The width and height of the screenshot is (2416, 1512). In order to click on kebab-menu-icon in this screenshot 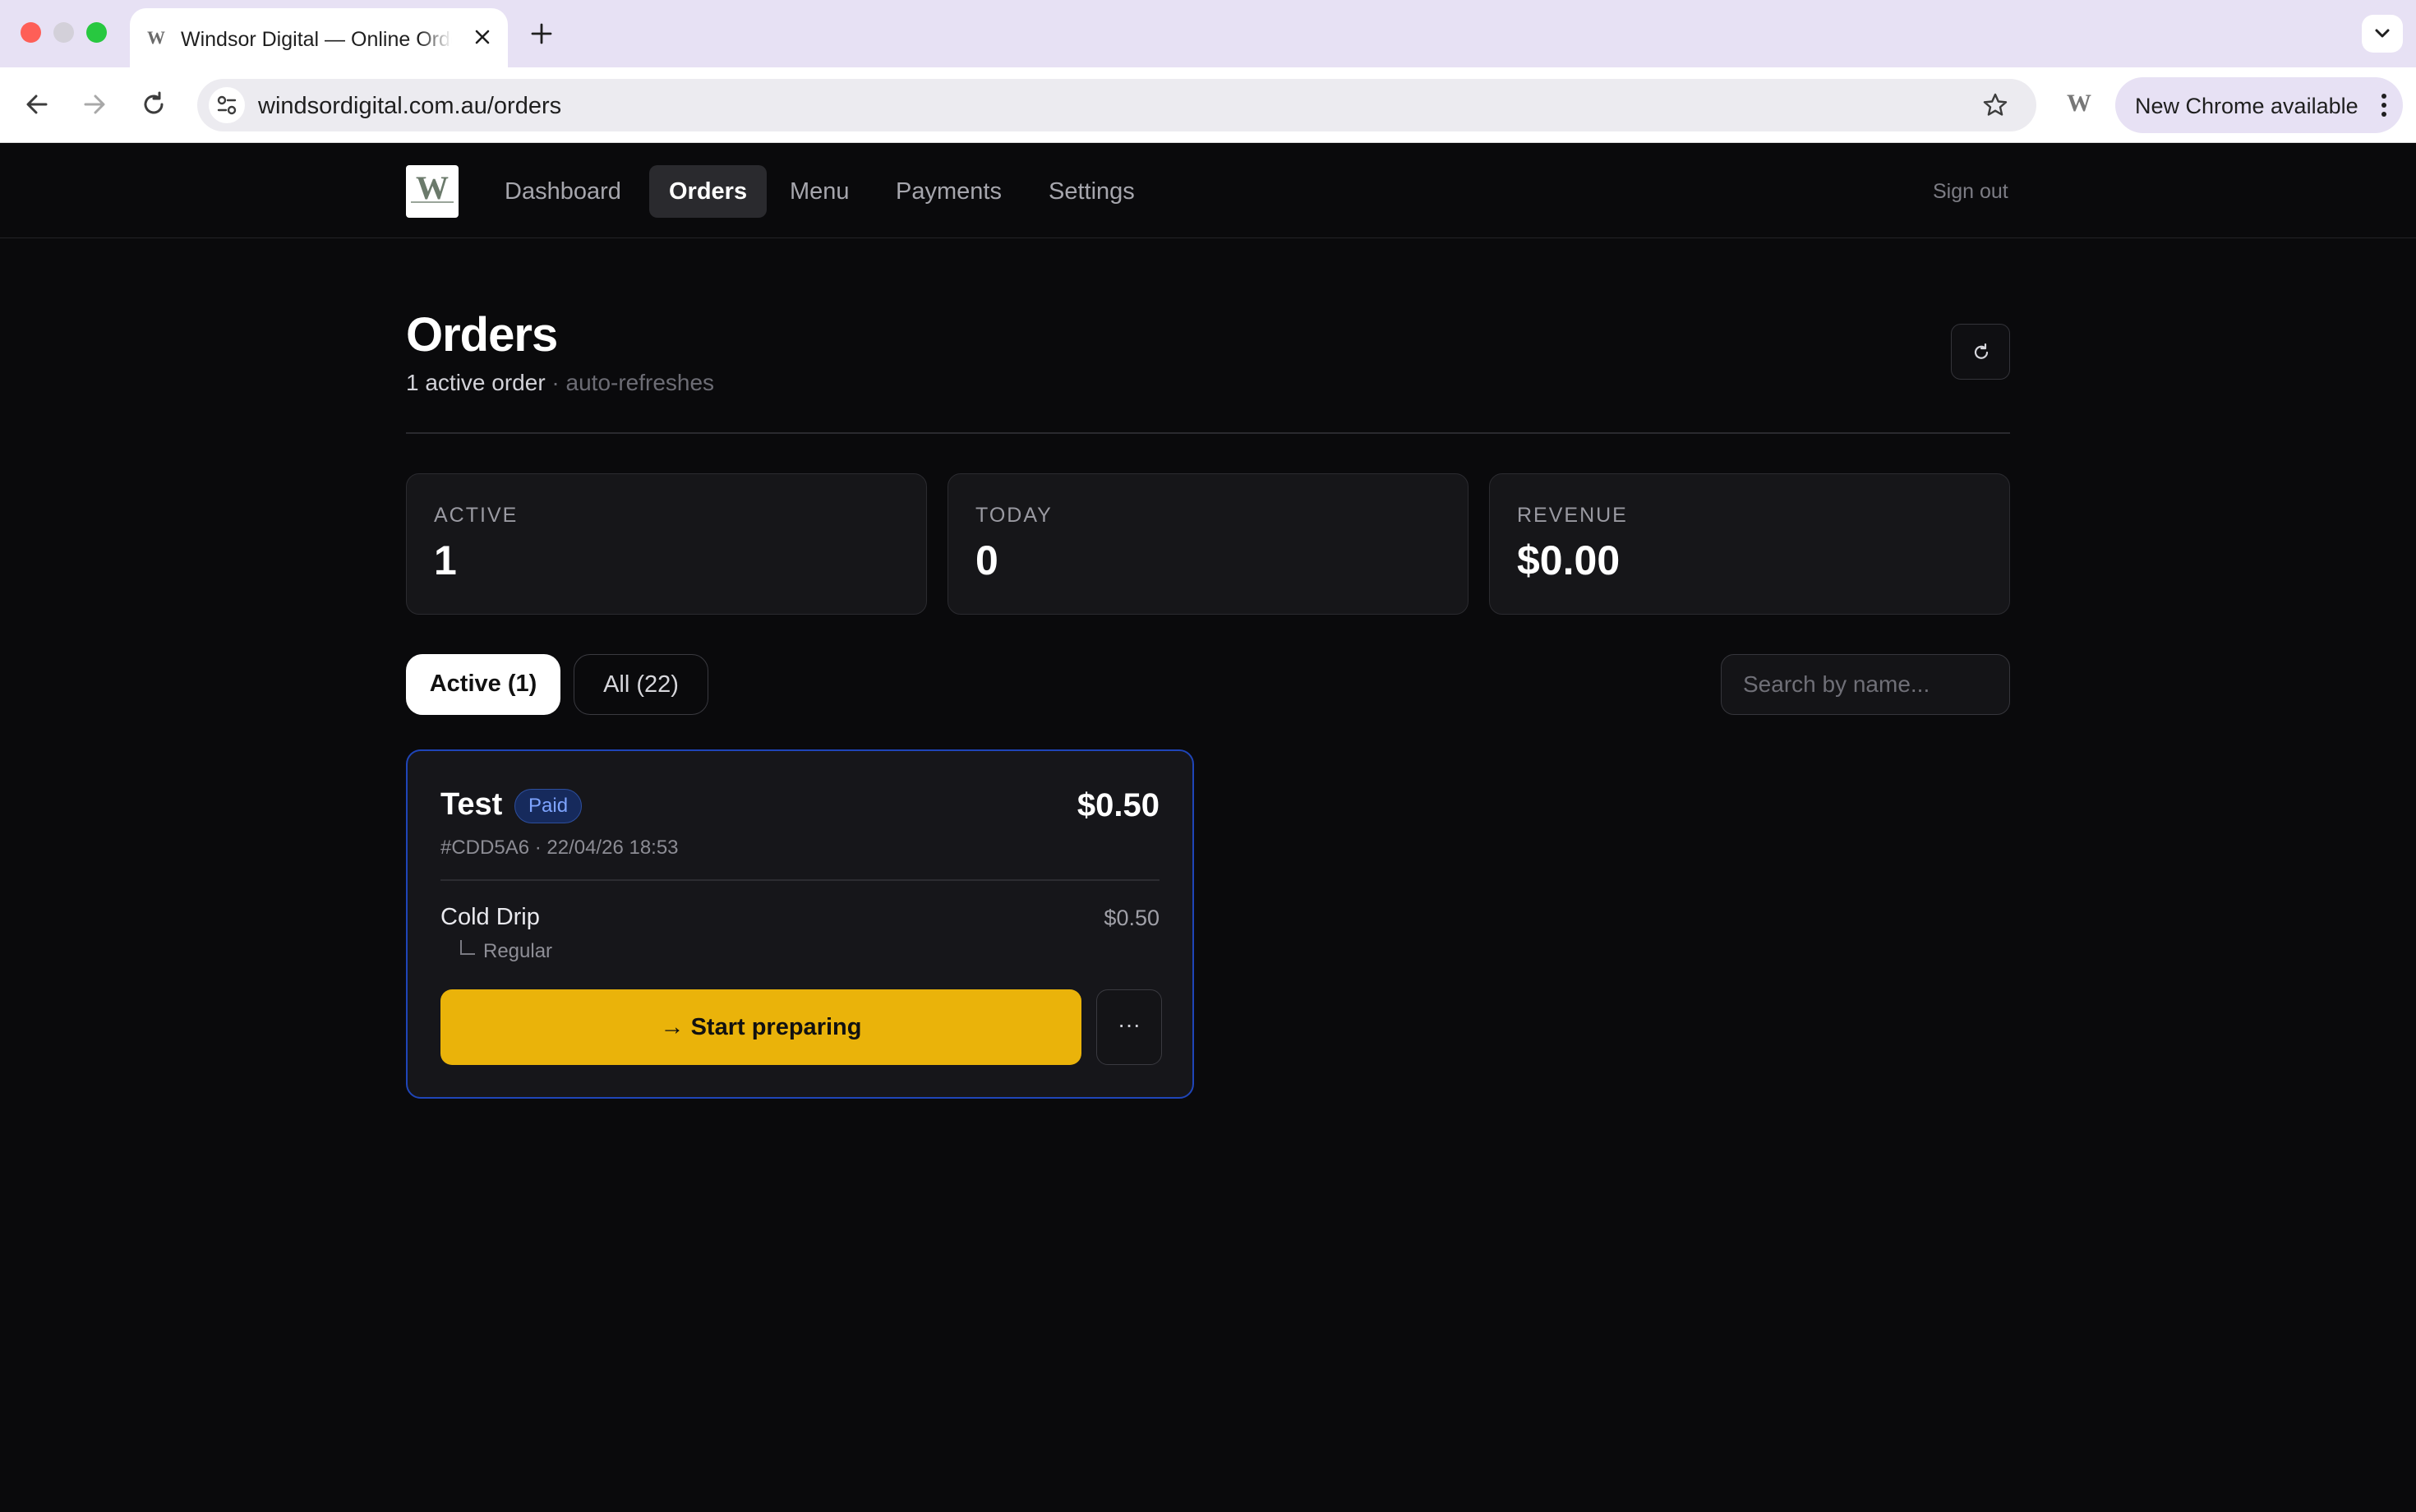, I will do `click(2383, 106)`.